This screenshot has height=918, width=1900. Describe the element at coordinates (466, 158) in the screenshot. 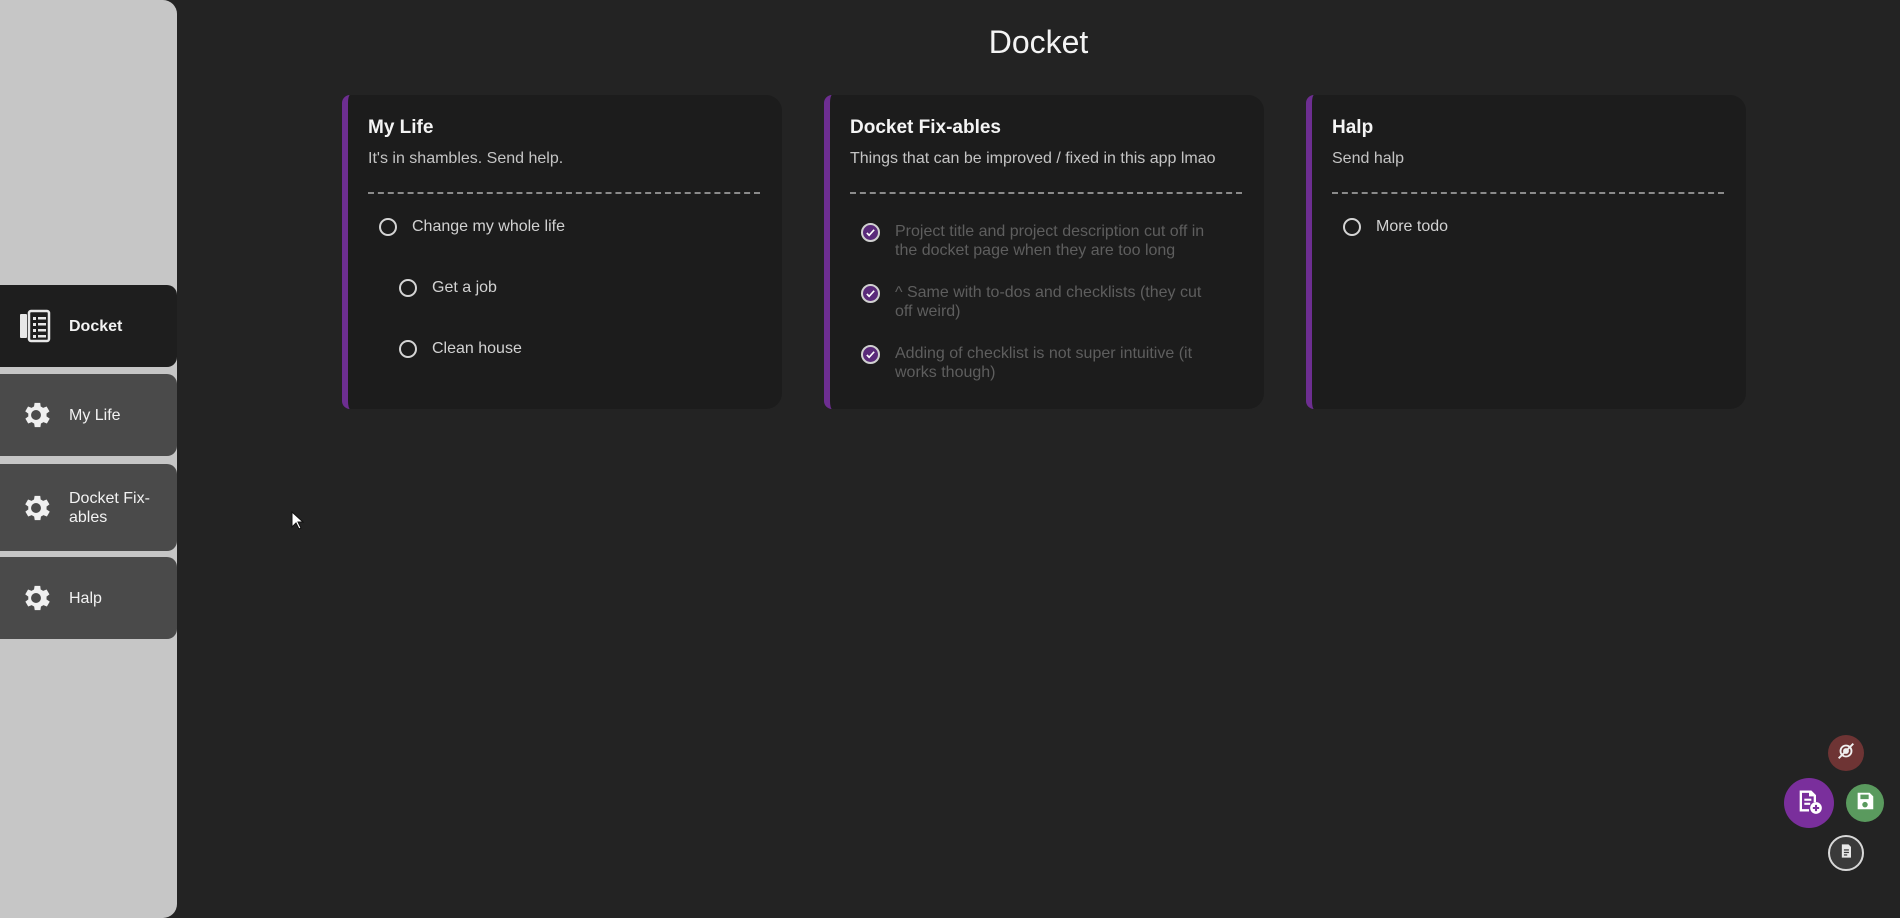

I see `project-description: It's in shambles. Send help.` at that location.